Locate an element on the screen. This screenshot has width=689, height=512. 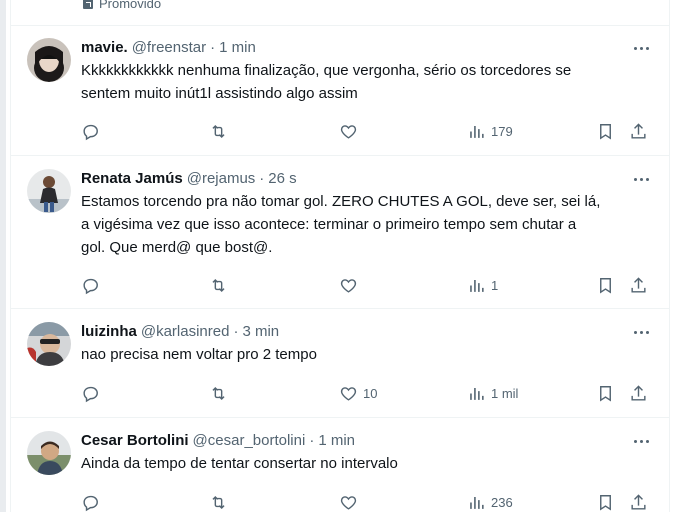
tweet-actions: 179 is located at coordinates (340, 131).